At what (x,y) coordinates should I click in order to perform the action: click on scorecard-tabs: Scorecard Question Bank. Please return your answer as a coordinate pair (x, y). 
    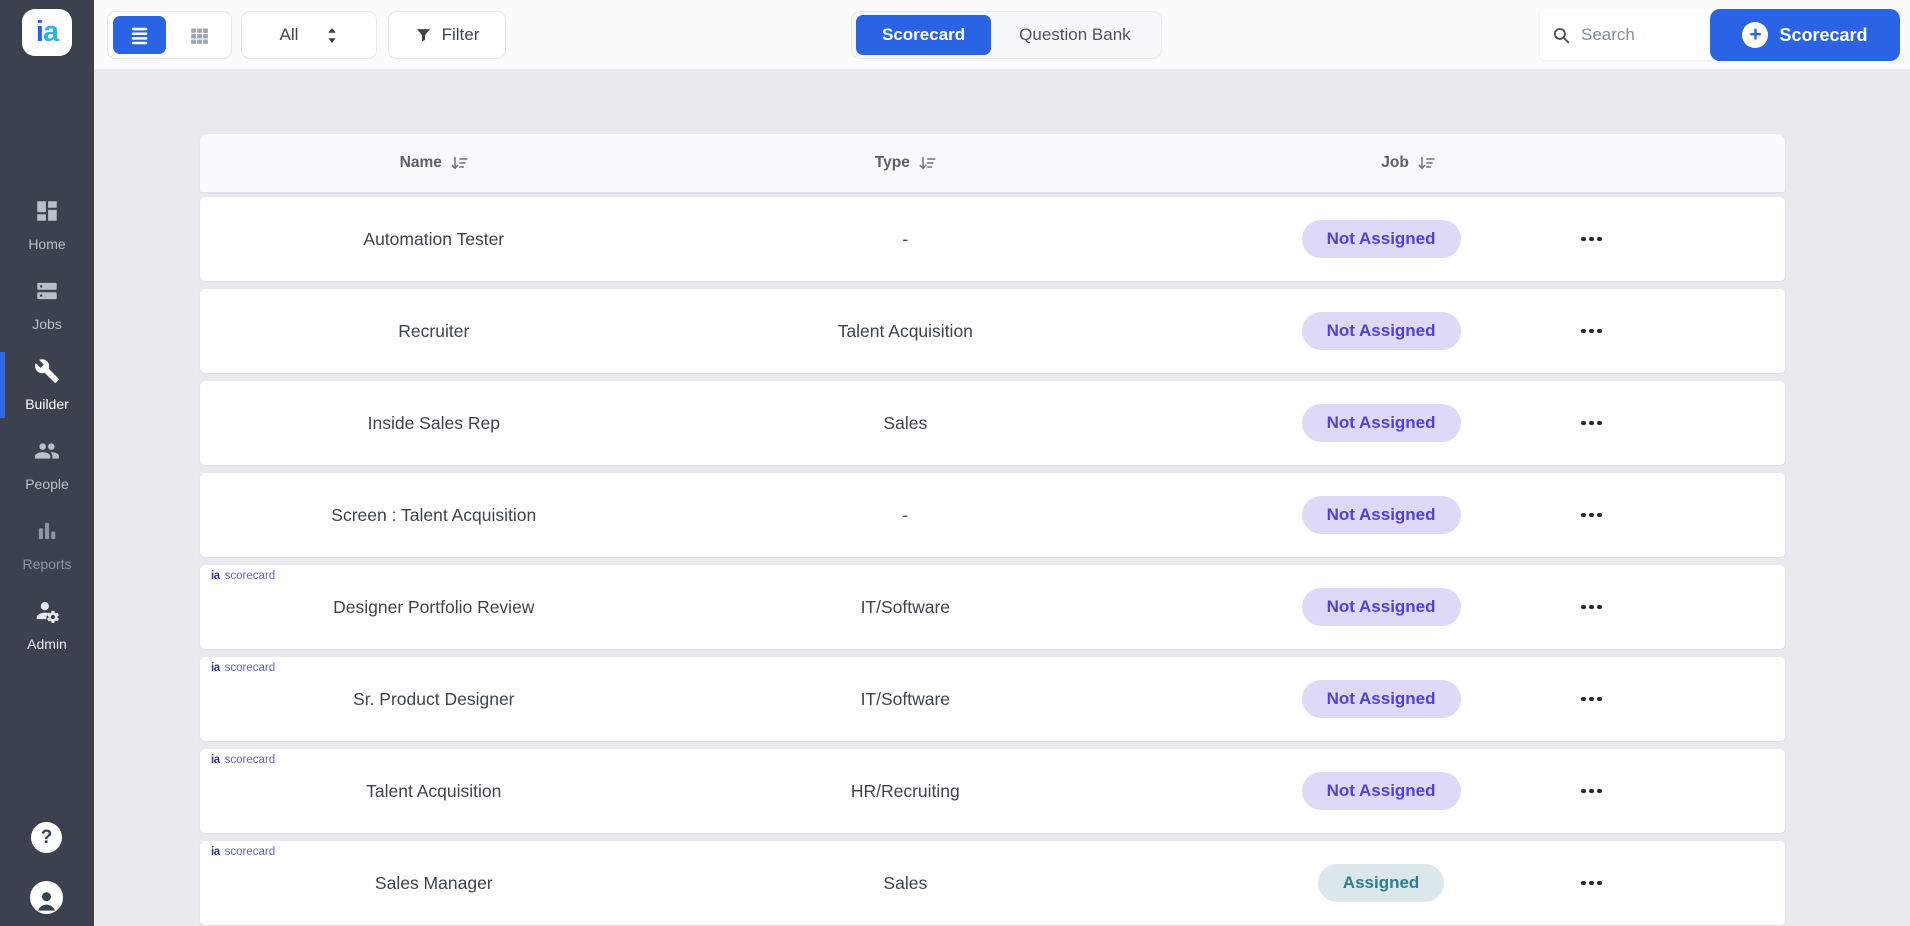
    Looking at the image, I should click on (1006, 35).